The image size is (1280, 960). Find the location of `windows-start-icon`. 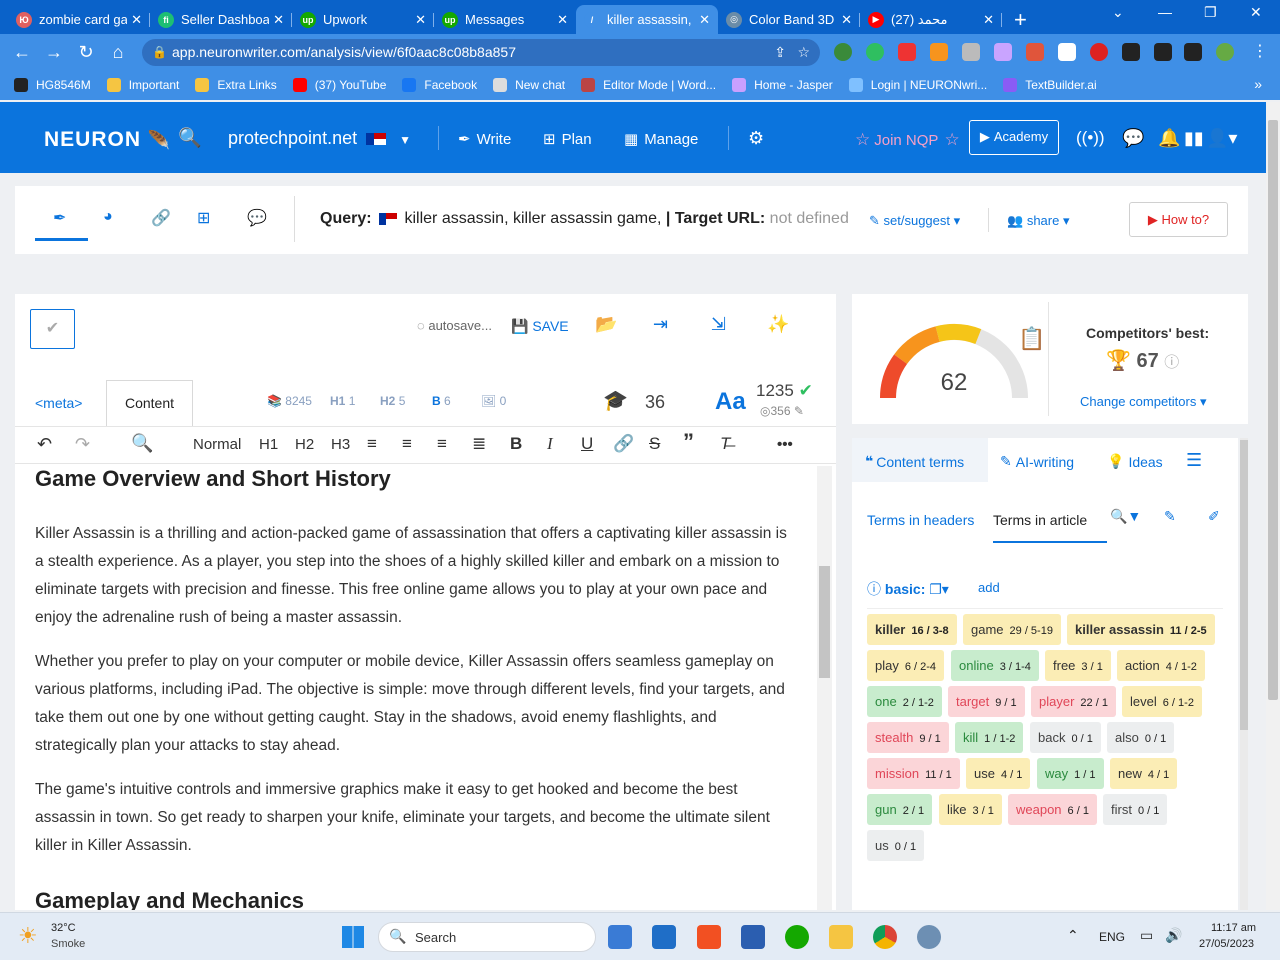

windows-start-icon is located at coordinates (353, 937).